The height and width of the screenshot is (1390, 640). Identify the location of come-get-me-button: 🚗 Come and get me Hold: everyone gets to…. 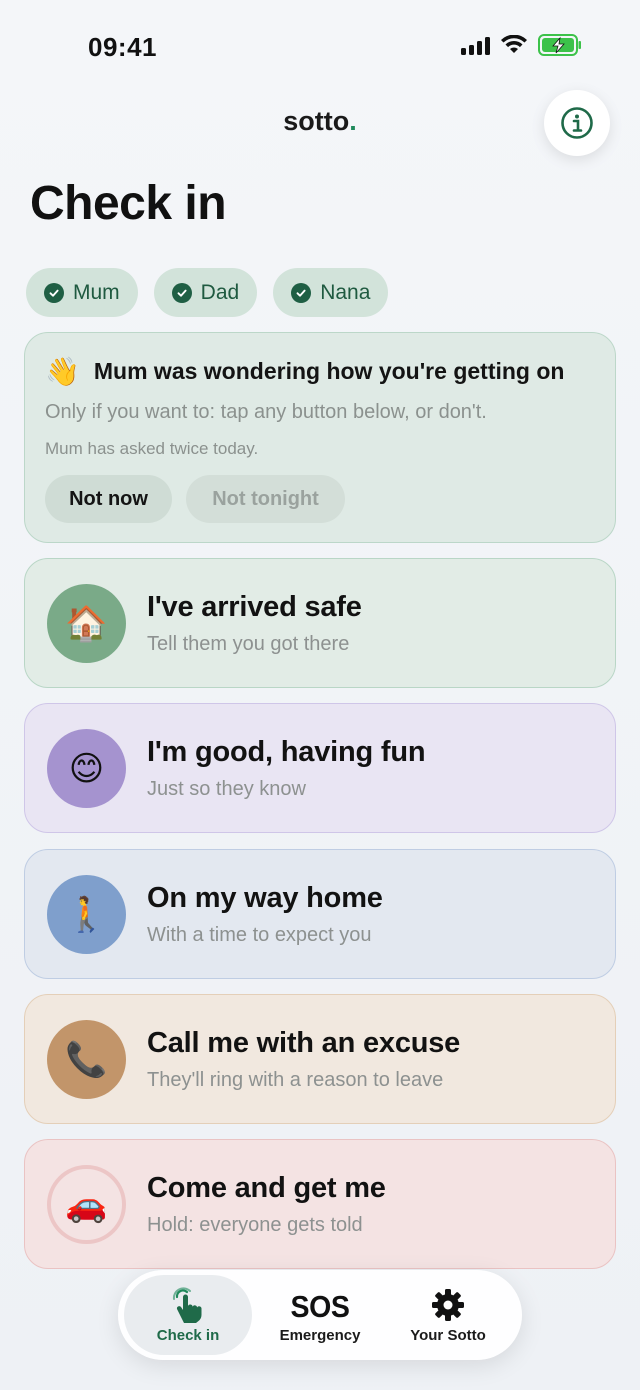
(320, 1204).